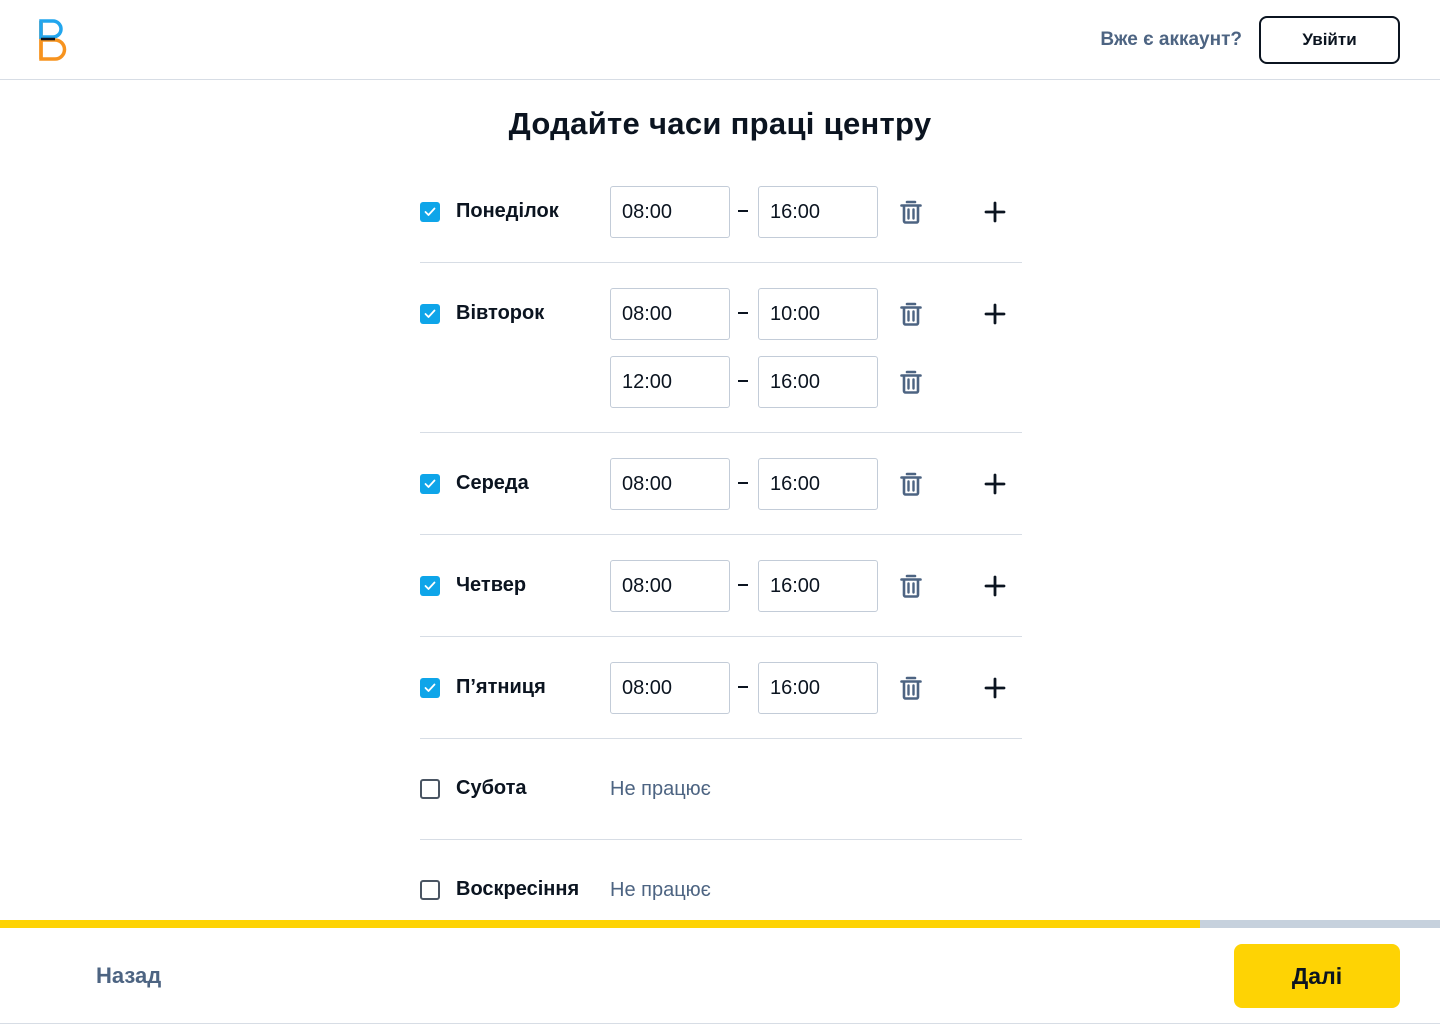 This screenshot has height=1024, width=1440. I want to click on day-label: Середа, so click(492, 483).